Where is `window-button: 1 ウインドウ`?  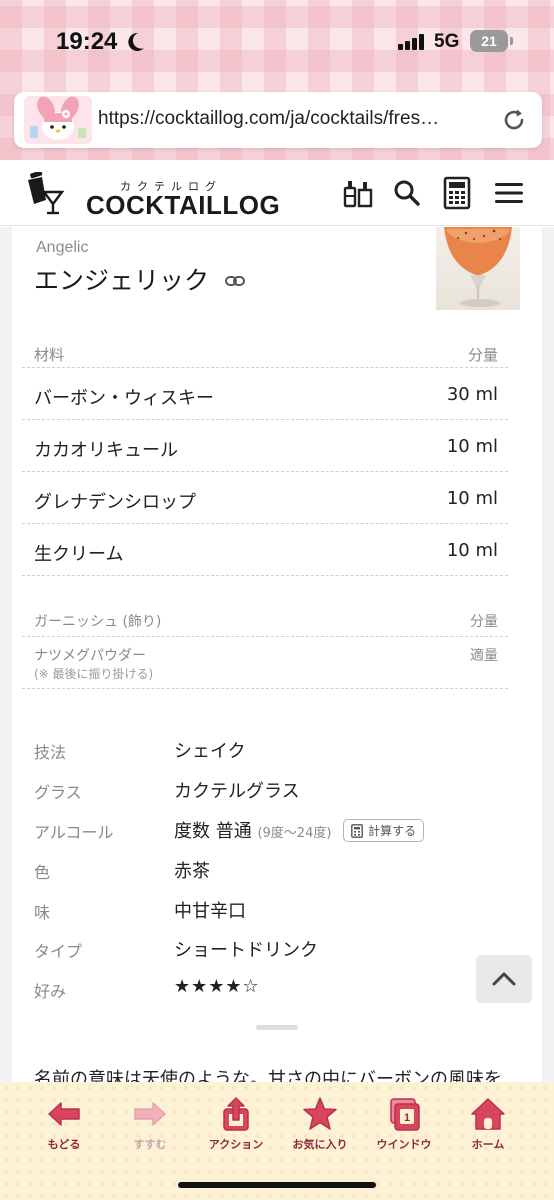
window-button: 1 ウインドウ is located at coordinates (404, 1126).